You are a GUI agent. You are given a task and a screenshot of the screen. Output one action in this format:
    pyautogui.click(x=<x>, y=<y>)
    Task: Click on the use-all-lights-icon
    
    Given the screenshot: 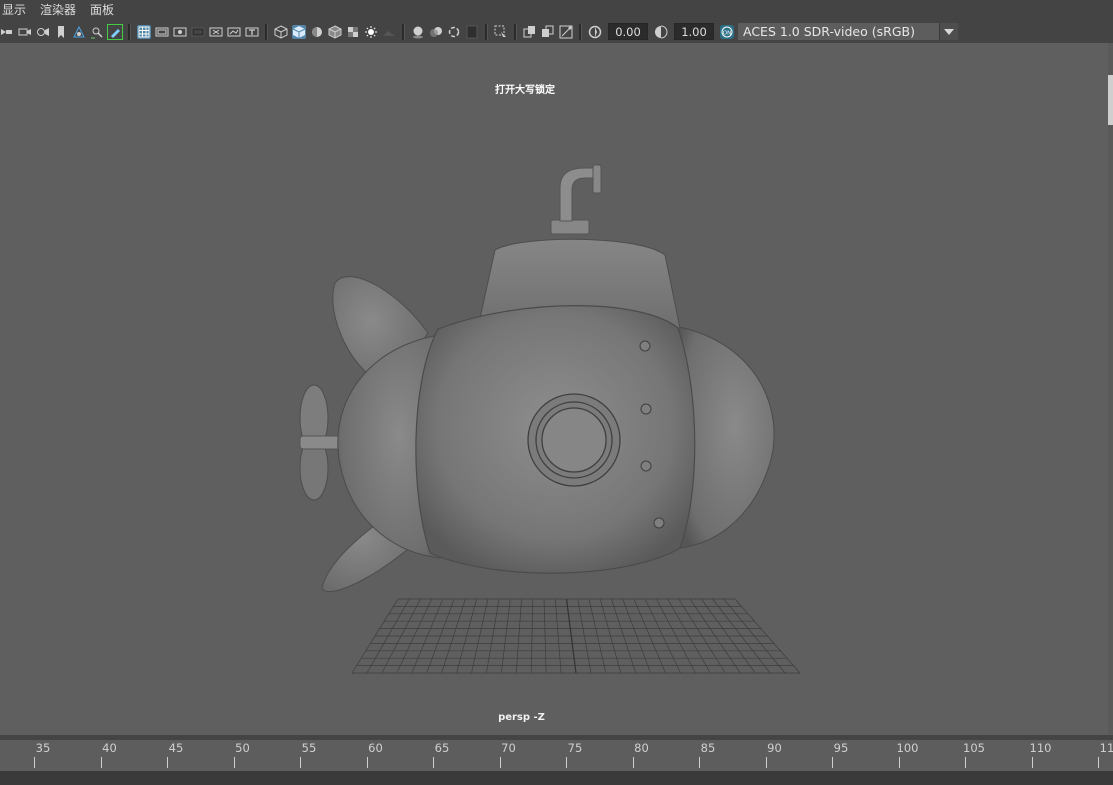 What is the action you would take?
    pyautogui.click(x=371, y=32)
    